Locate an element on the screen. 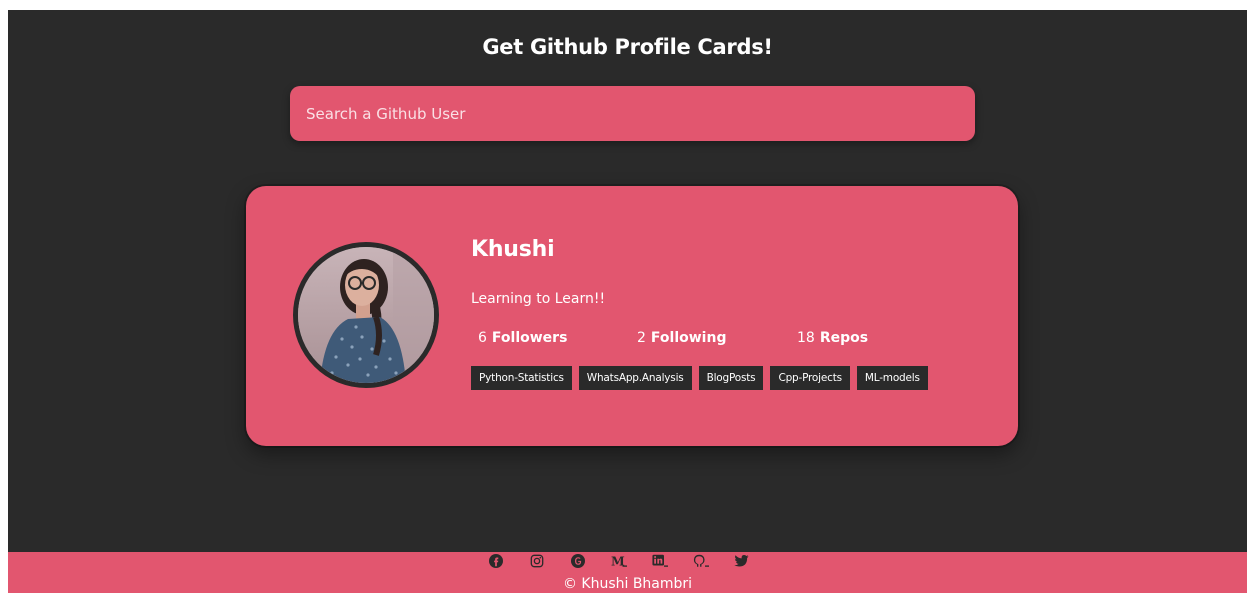 This screenshot has height=593, width=1247. followers-count: 6 is located at coordinates (482, 338).